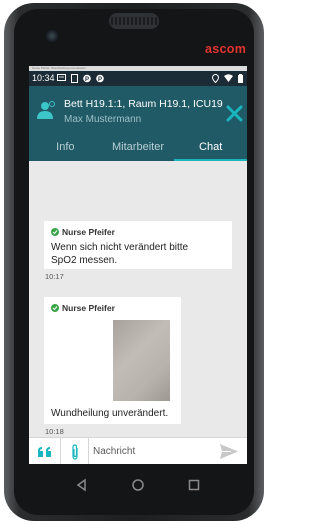  What do you see at coordinates (194, 485) in the screenshot?
I see `recents-icon` at bounding box center [194, 485].